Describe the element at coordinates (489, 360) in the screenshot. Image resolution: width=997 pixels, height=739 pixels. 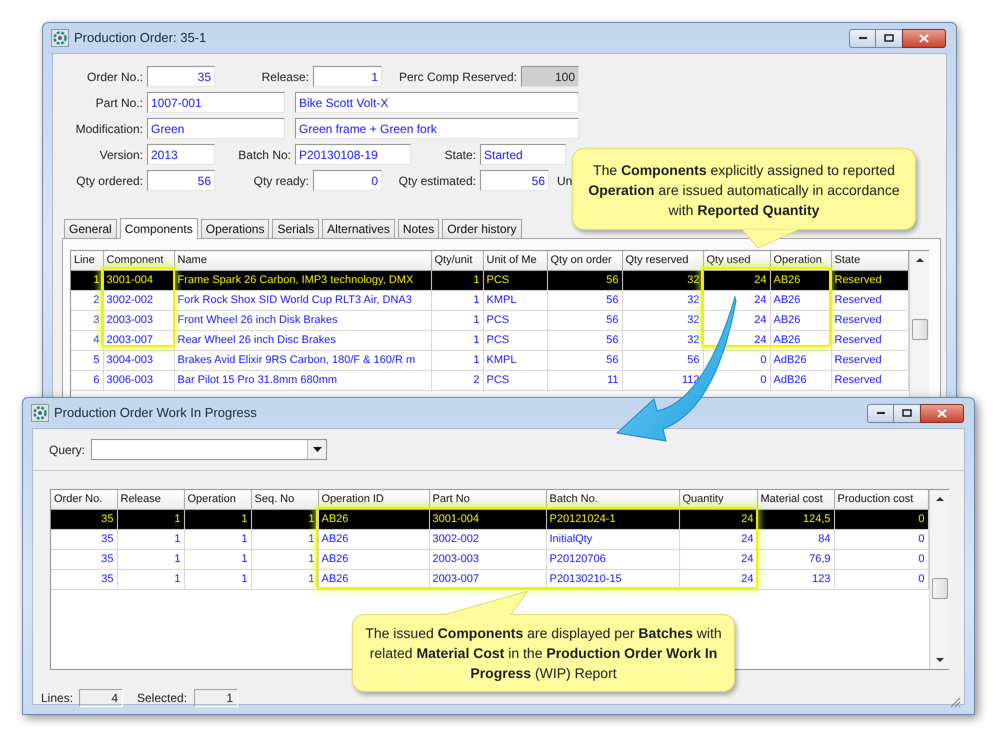
I see `table-row: 5 3004-003 Brakes Avid Elixir 9RS Carbon, 180/F & 160/R m 1 KMPL 56 56 0 AdB26 Reserved` at that location.